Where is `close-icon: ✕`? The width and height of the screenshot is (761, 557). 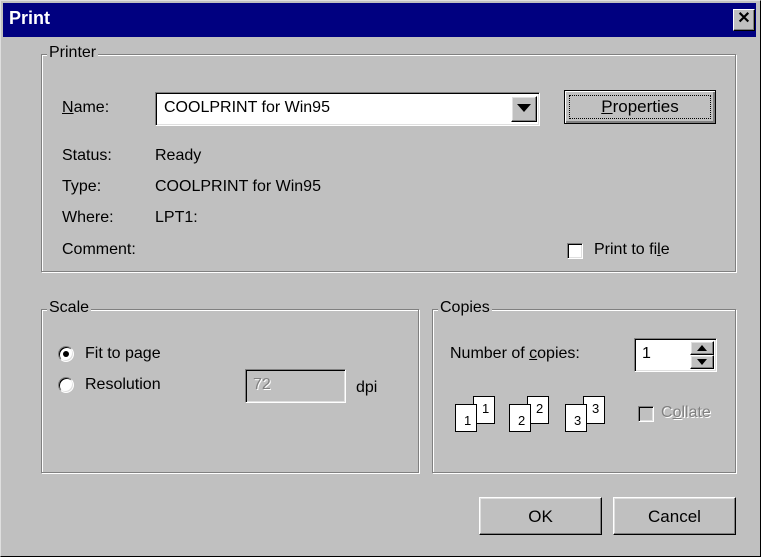
close-icon: ✕ is located at coordinates (744, 18).